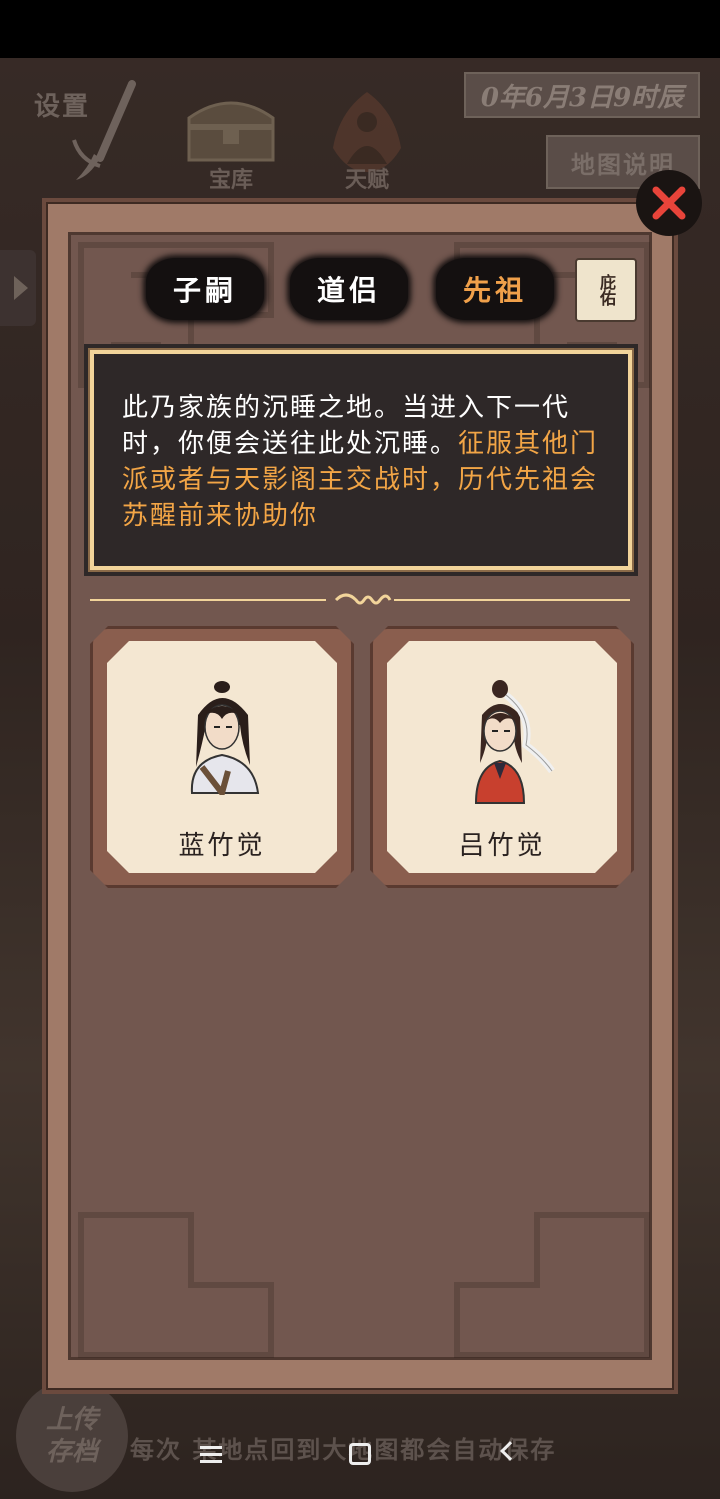  Describe the element at coordinates (360, 29) in the screenshot. I see `status-bar` at that location.